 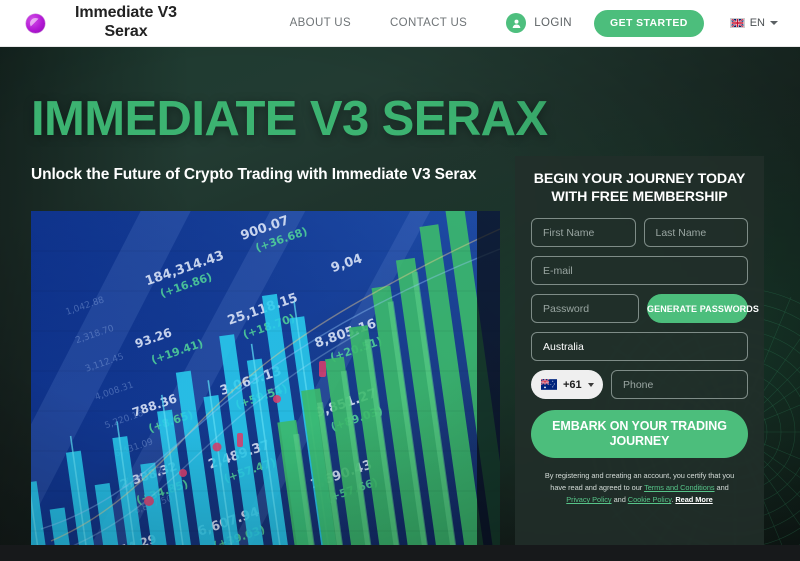 What do you see at coordinates (516, 23) in the screenshot?
I see `user-avatar-icon` at bounding box center [516, 23].